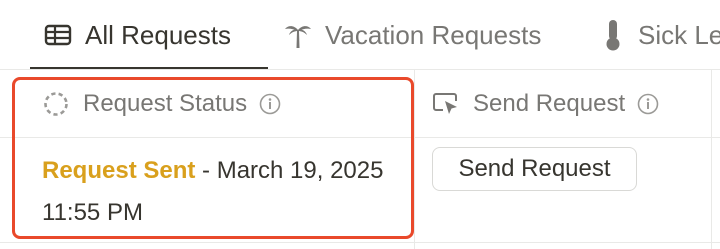  What do you see at coordinates (58, 35) in the screenshot?
I see `table-icon` at bounding box center [58, 35].